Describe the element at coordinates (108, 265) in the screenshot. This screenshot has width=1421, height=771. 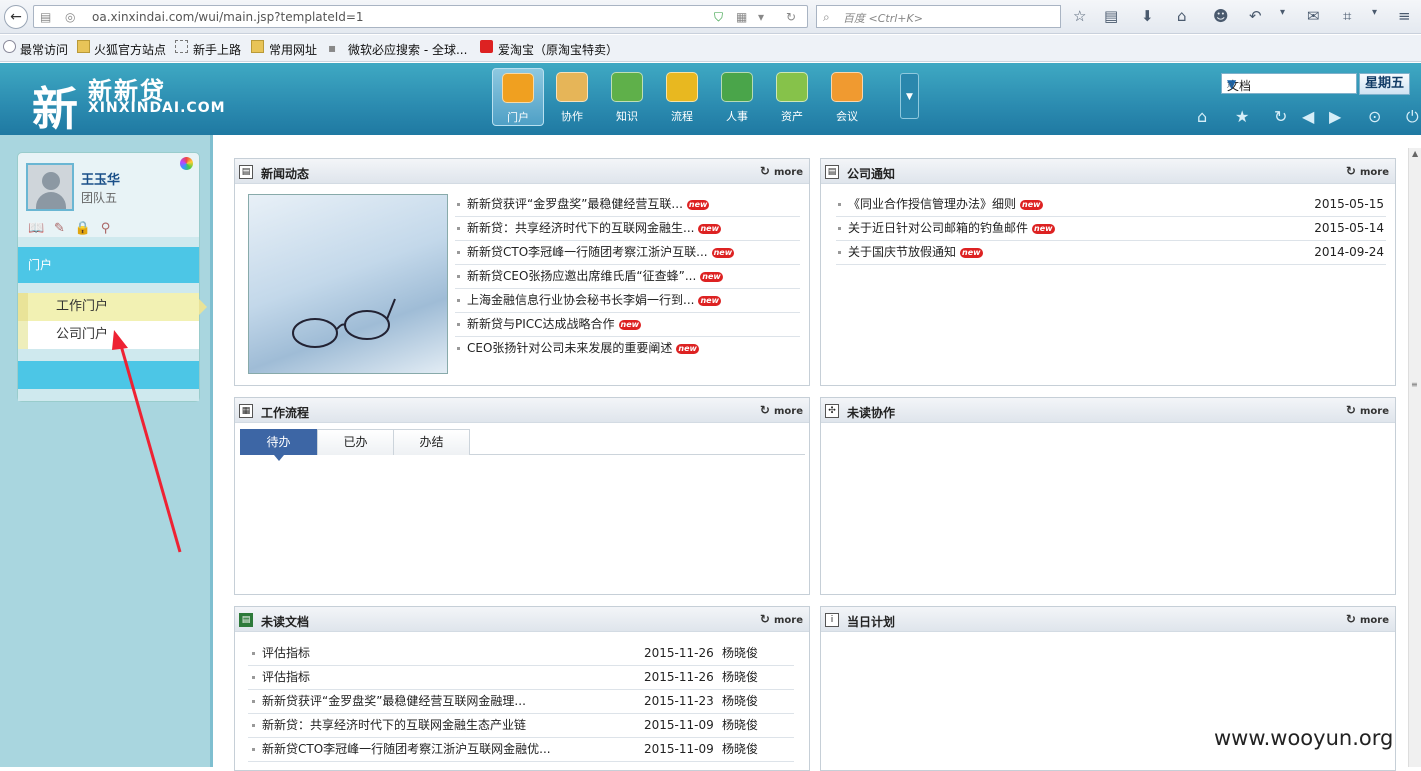
I see `menu-portal: 门户` at that location.